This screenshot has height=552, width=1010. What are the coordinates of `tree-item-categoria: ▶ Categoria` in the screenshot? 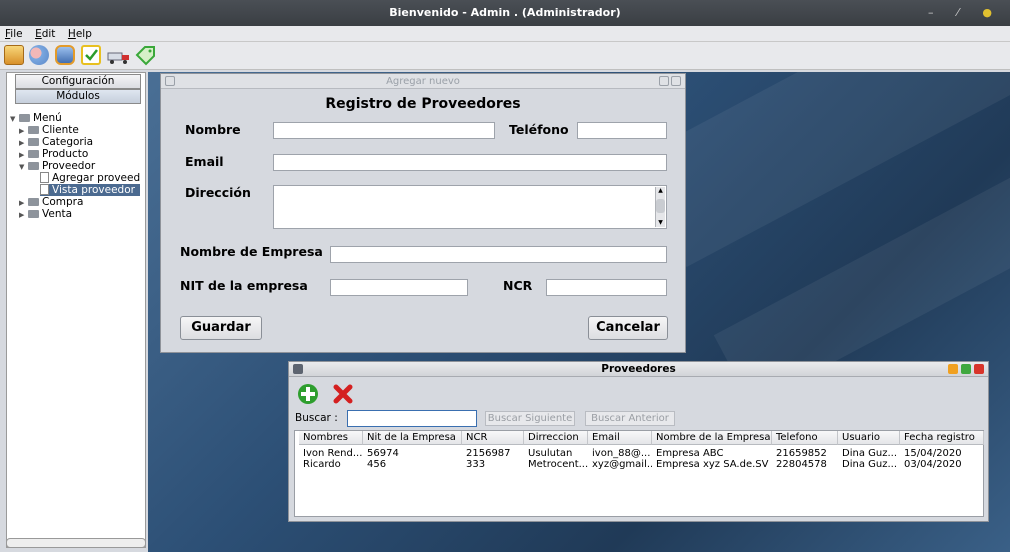 It's located at (56, 142).